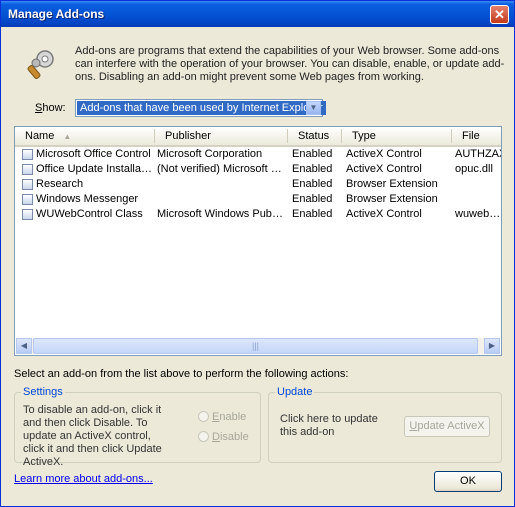 This screenshot has width=515, height=507. What do you see at coordinates (223, 437) in the screenshot?
I see `disable-radio: Disable` at bounding box center [223, 437].